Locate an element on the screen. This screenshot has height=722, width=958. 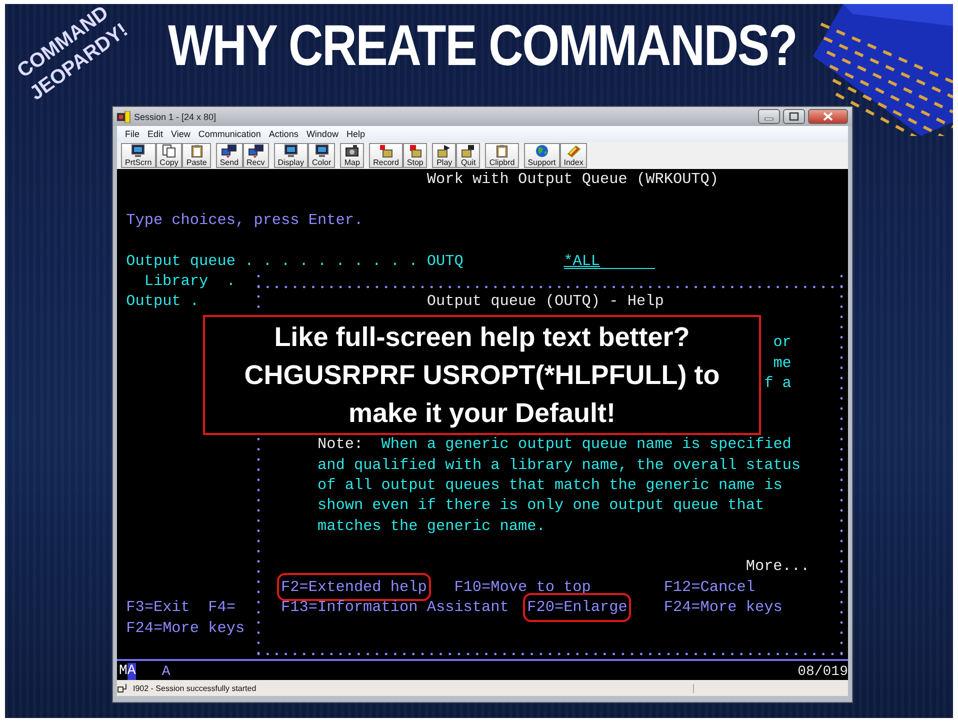
minimize-button is located at coordinates (769, 116).